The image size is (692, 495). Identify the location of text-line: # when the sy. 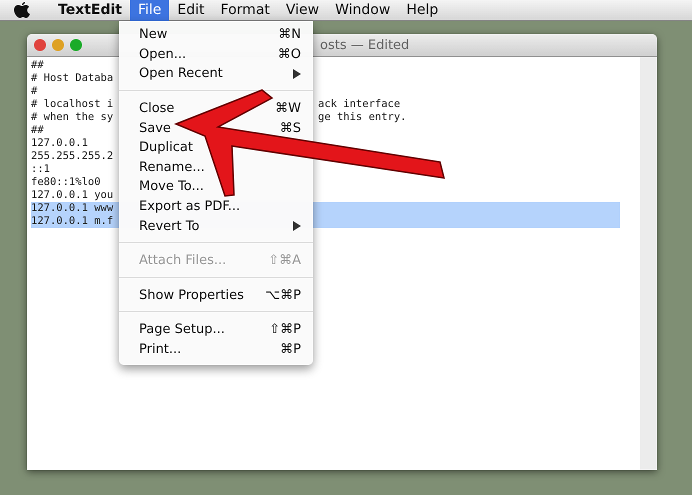
(72, 117).